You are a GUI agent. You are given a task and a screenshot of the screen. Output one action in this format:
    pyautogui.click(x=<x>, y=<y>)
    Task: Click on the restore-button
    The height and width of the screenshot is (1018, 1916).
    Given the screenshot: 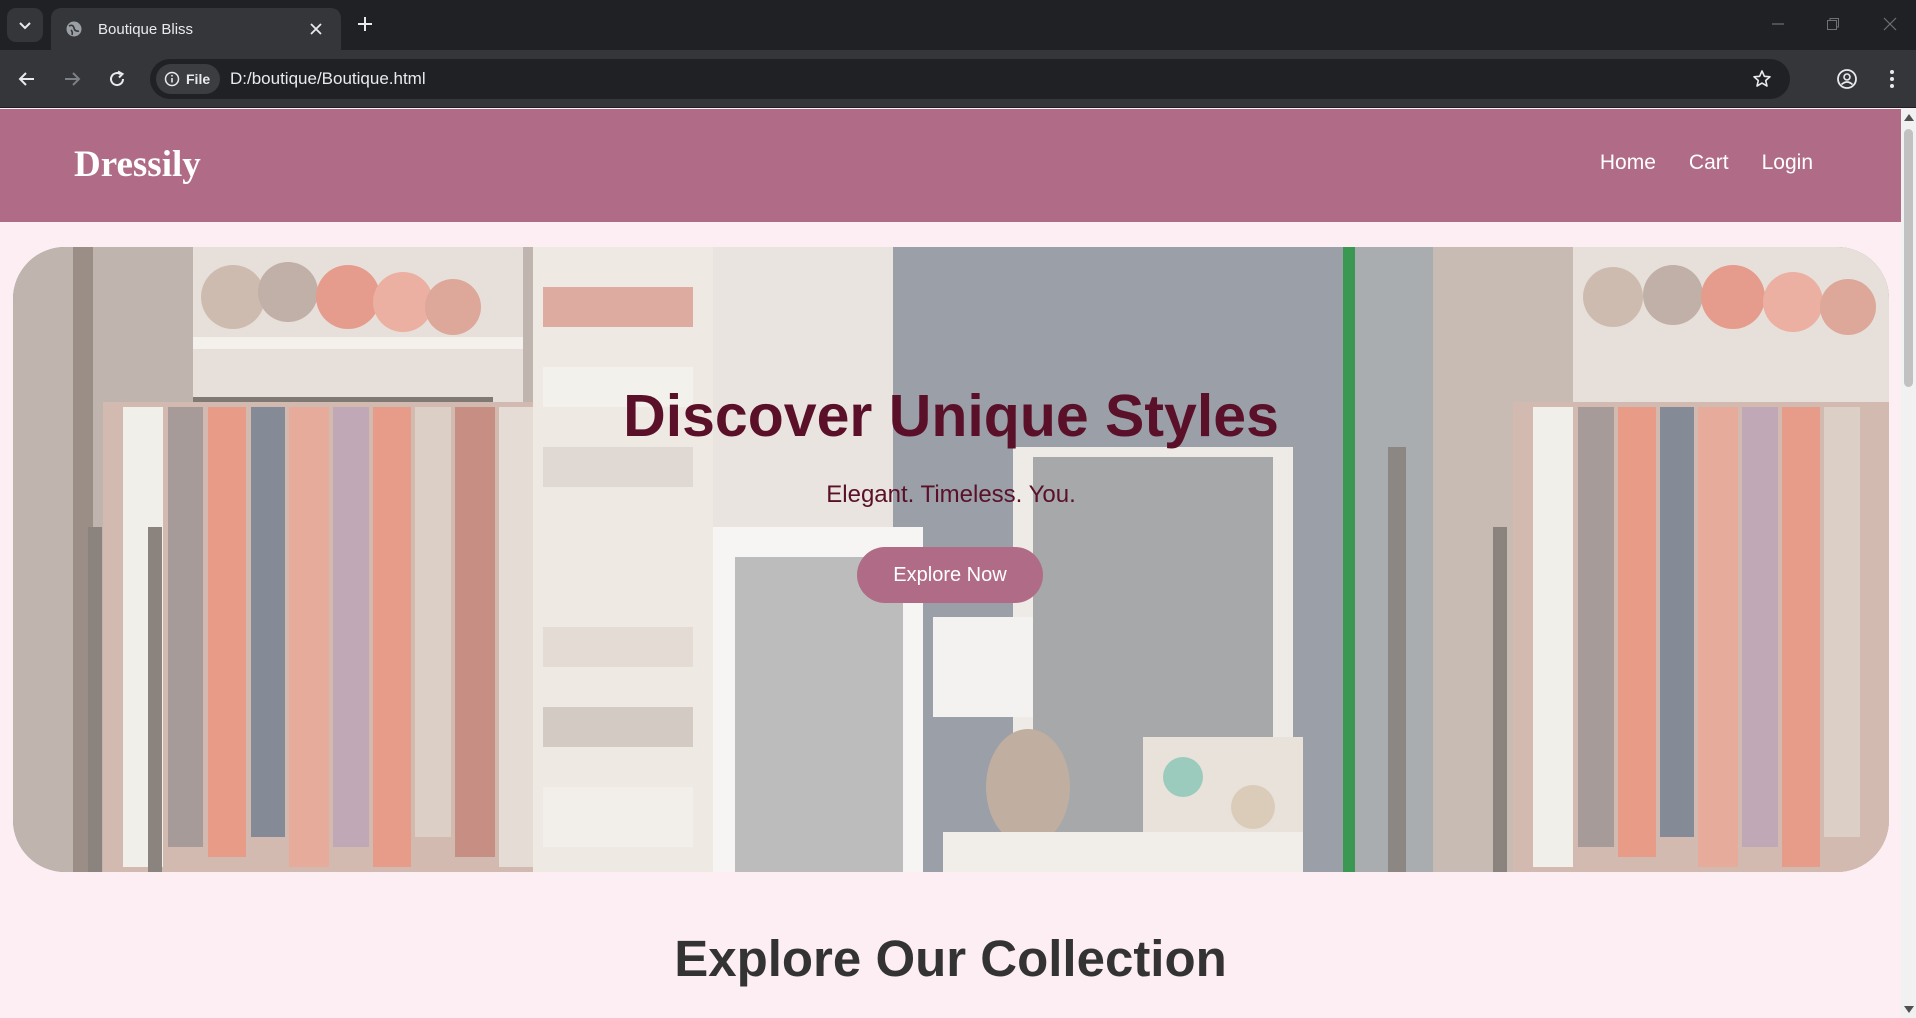 What is the action you would take?
    pyautogui.click(x=1833, y=24)
    